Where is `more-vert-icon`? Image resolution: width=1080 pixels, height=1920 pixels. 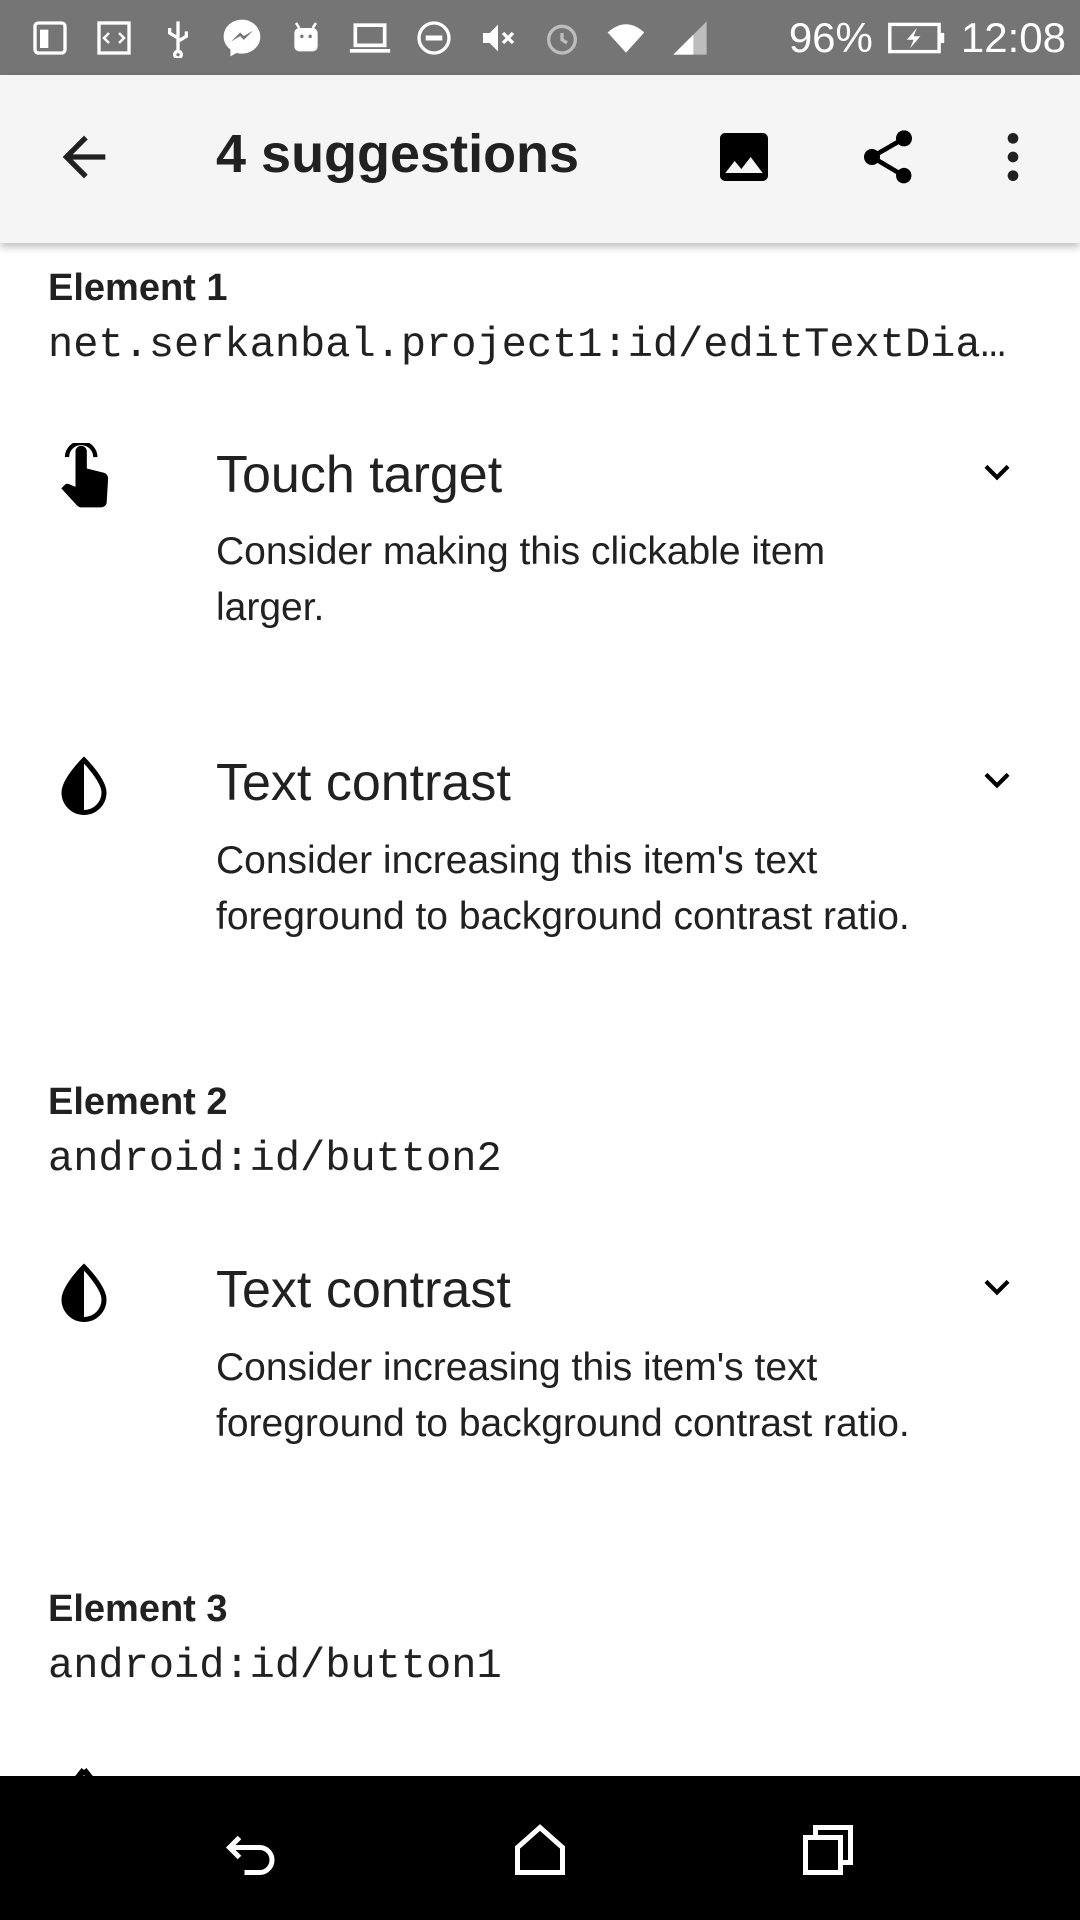 more-vert-icon is located at coordinates (1013, 157).